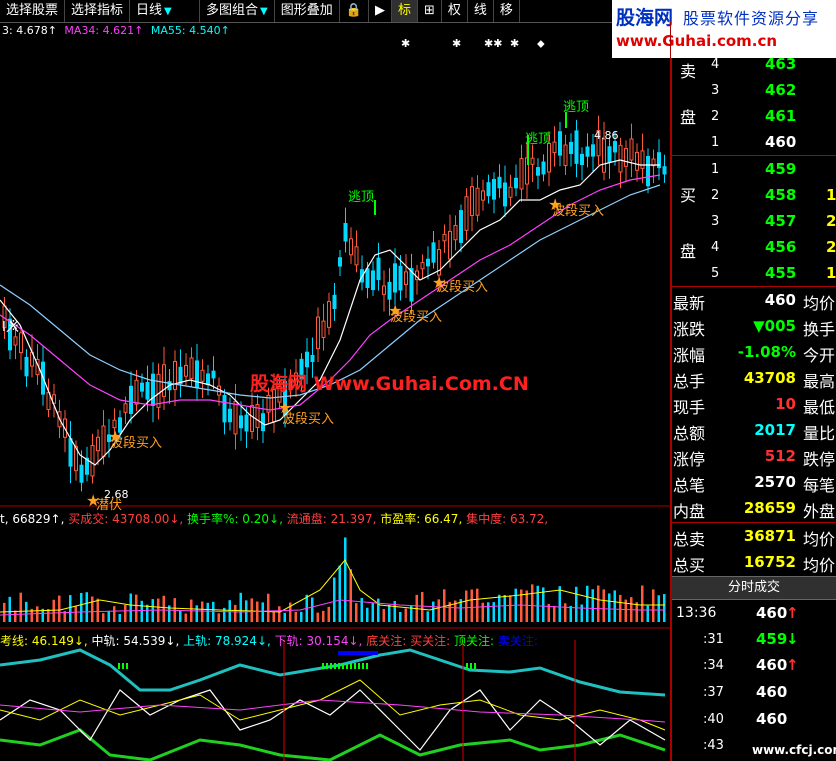  What do you see at coordinates (780, 169) in the screenshot?
I see `buy-price: 459` at bounding box center [780, 169].